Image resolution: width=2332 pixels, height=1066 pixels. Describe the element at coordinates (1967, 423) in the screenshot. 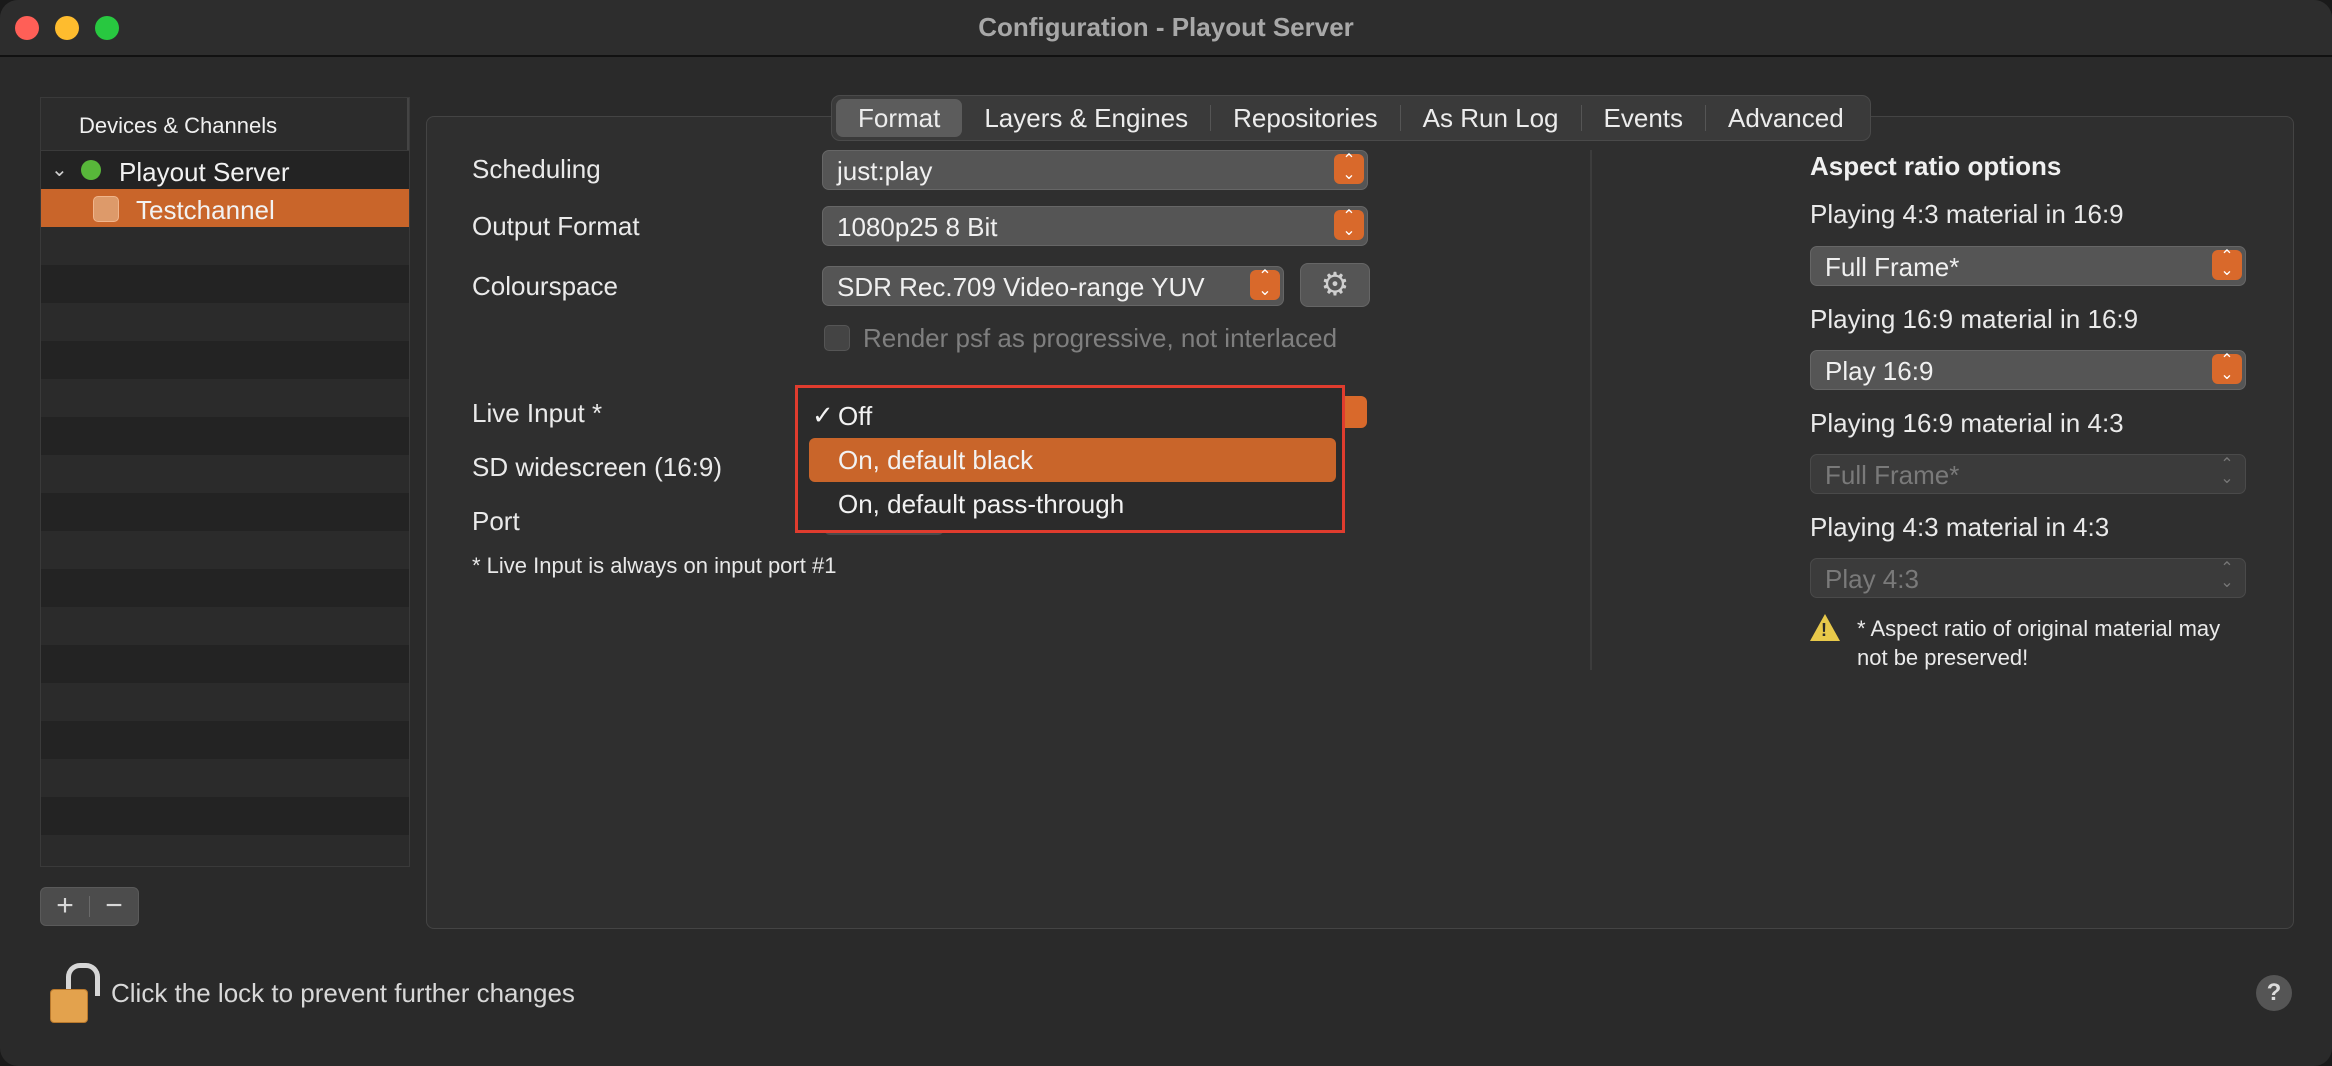

I see `aspect-row-label: Playing 16:9 material in 4:3` at that location.